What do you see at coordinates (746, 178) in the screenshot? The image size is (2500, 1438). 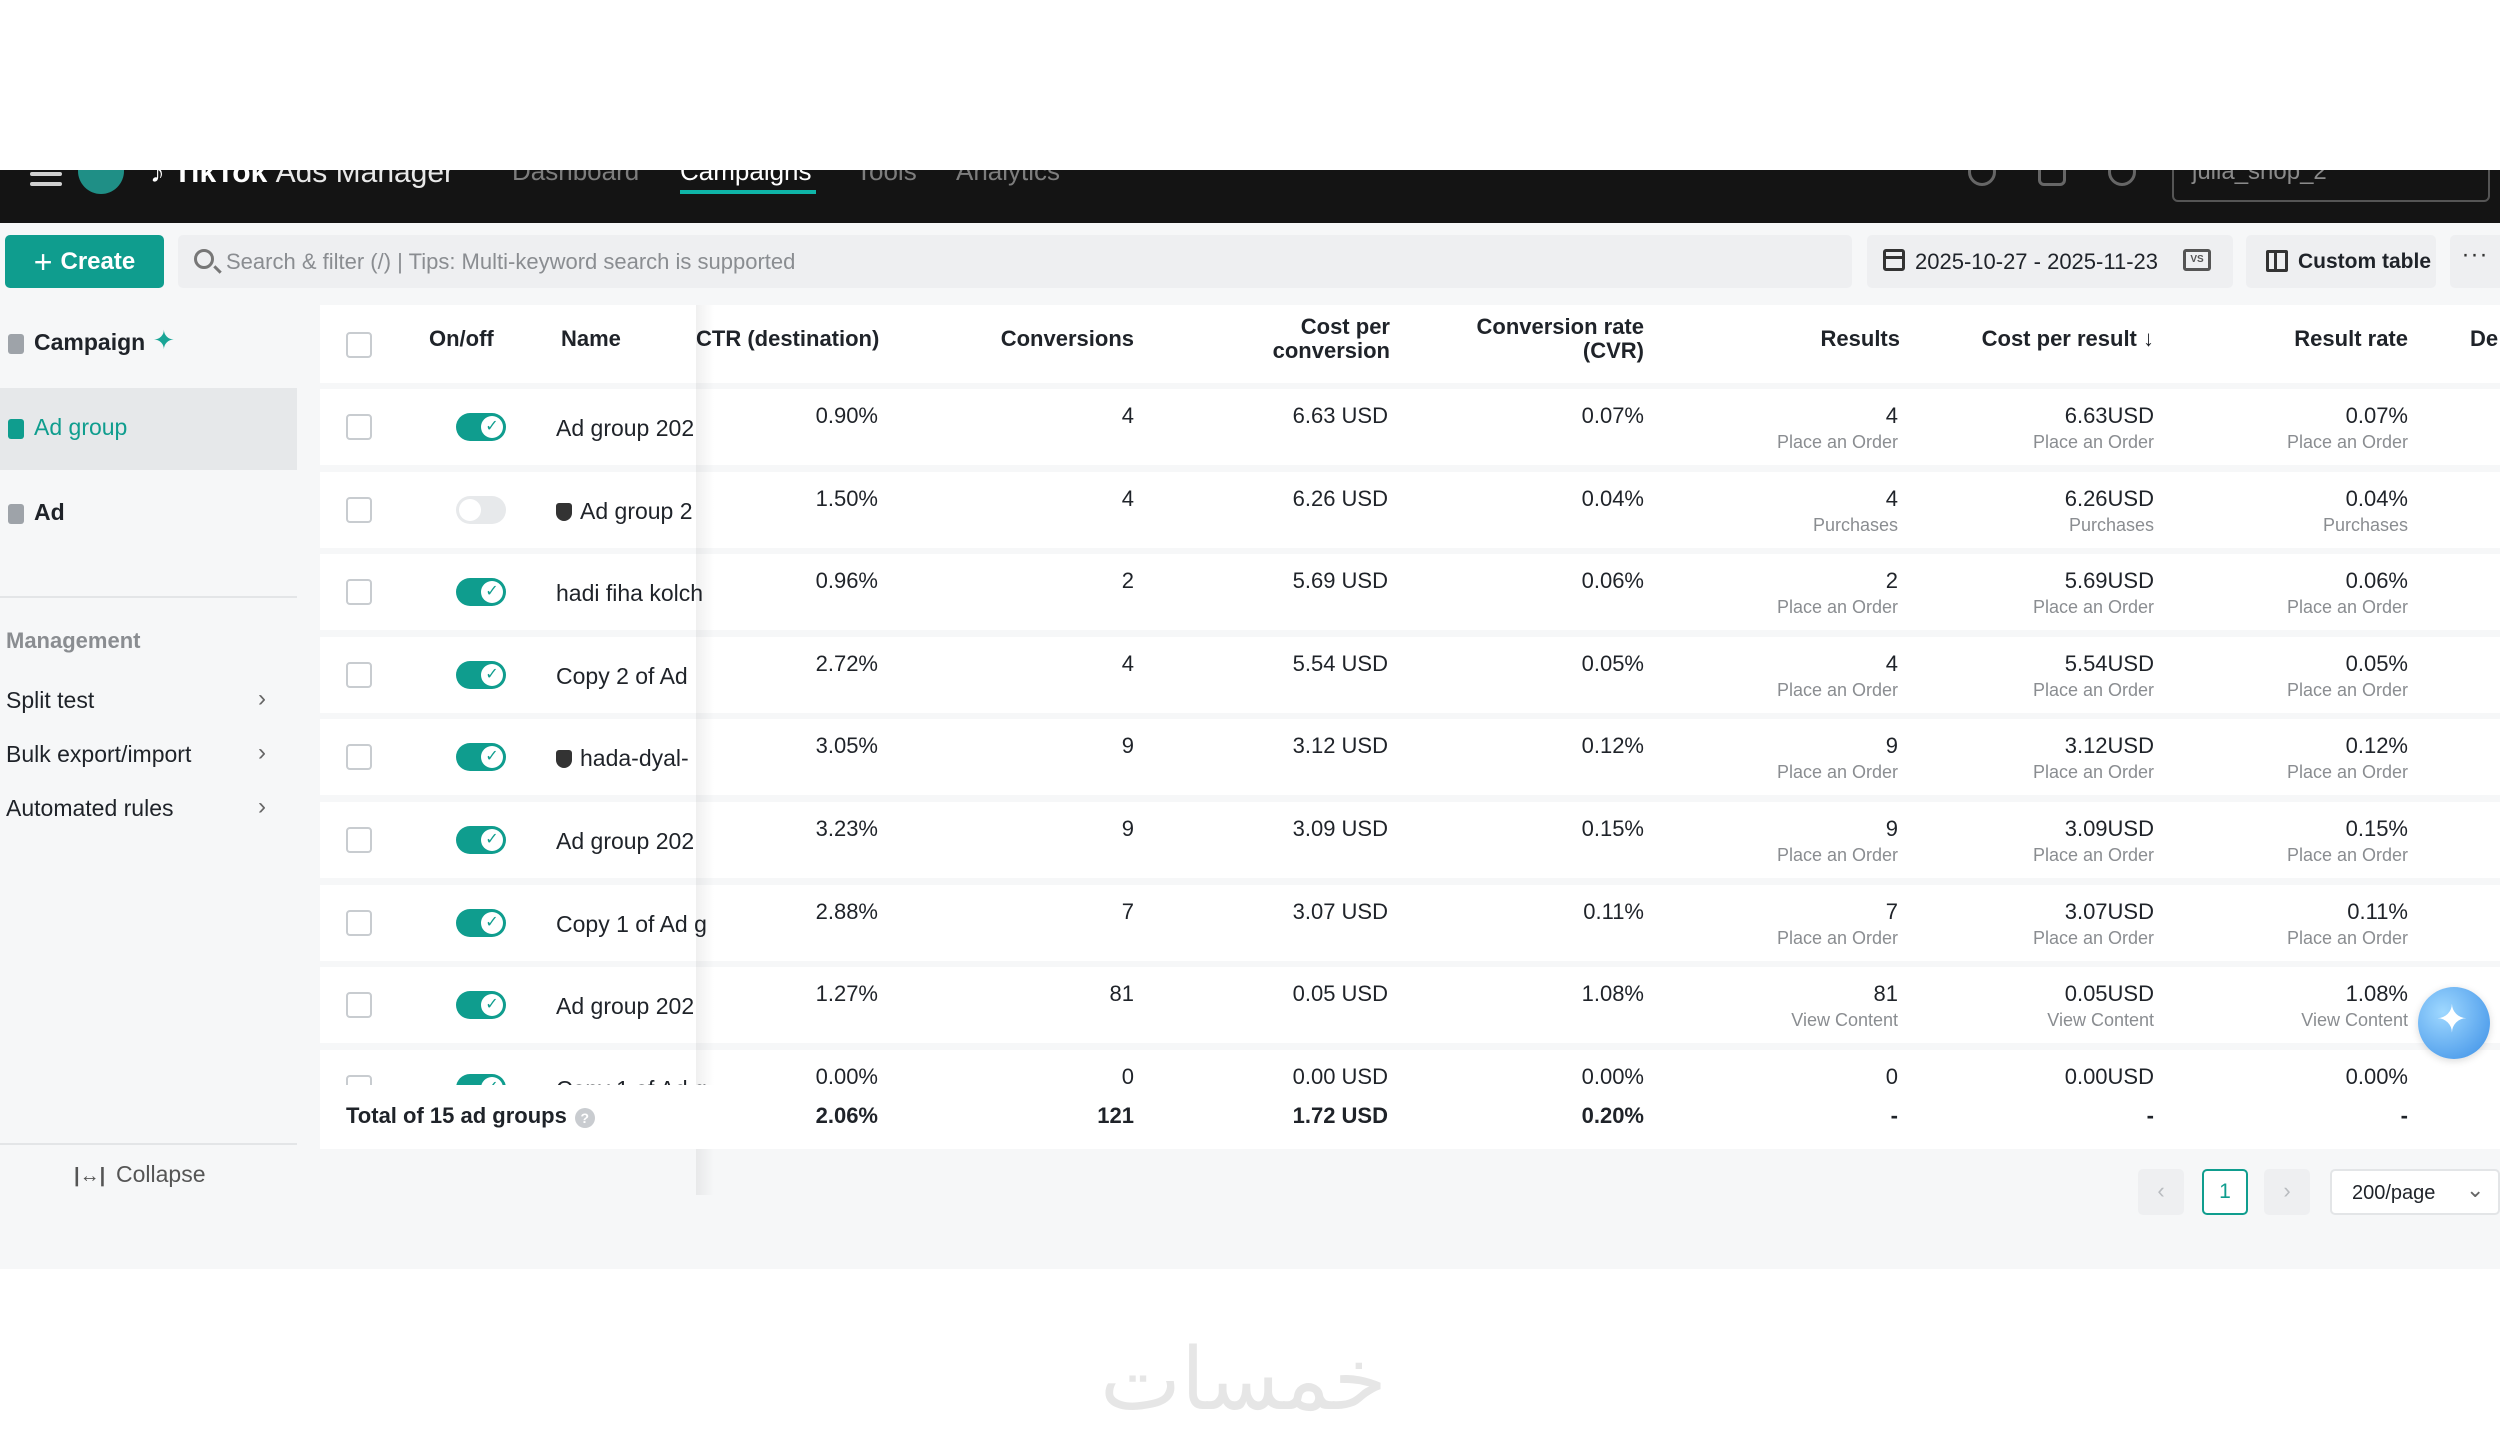 I see `nav-campaigns: Campaigns` at bounding box center [746, 178].